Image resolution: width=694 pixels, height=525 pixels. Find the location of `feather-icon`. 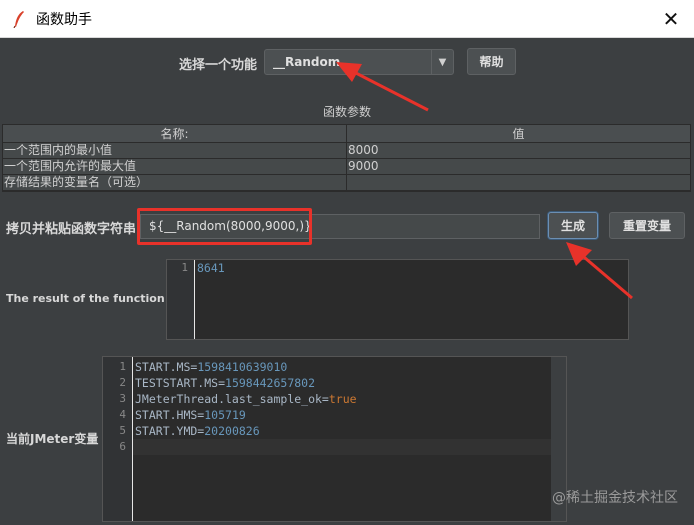

feather-icon is located at coordinates (19, 19).